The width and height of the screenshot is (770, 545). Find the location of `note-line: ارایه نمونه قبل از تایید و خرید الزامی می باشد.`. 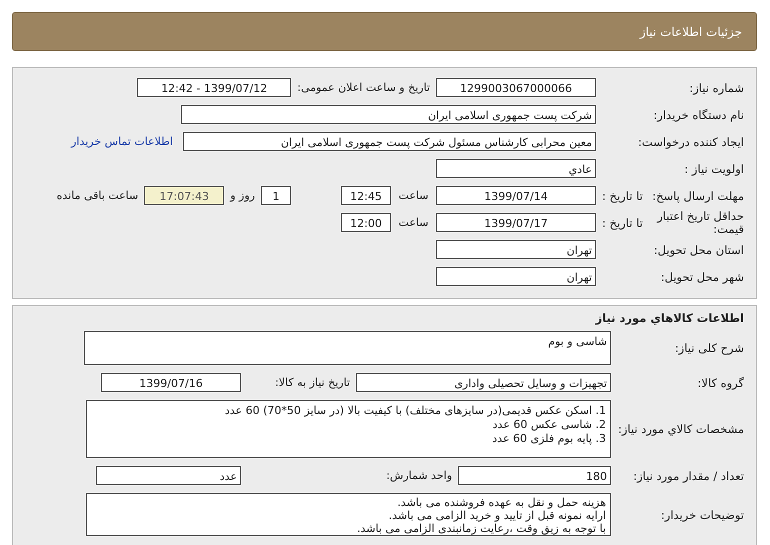

note-line: ارایه نمونه قبل از تایید و خرید الزامی می باشد. is located at coordinates (497, 515).